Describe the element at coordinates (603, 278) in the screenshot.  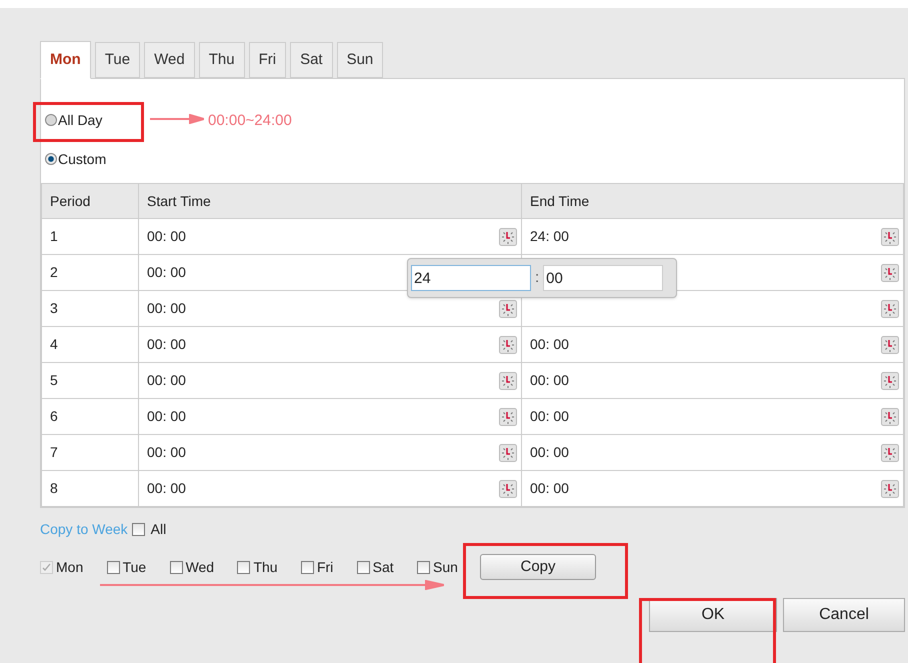
I see `minute-field: 00` at that location.